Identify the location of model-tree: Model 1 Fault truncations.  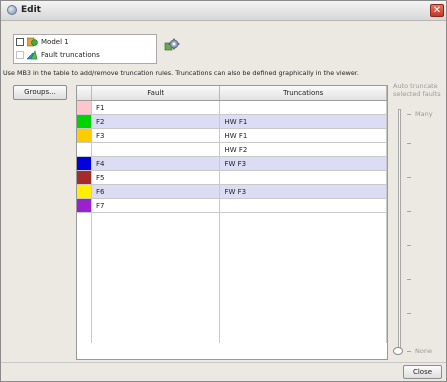
(85, 49).